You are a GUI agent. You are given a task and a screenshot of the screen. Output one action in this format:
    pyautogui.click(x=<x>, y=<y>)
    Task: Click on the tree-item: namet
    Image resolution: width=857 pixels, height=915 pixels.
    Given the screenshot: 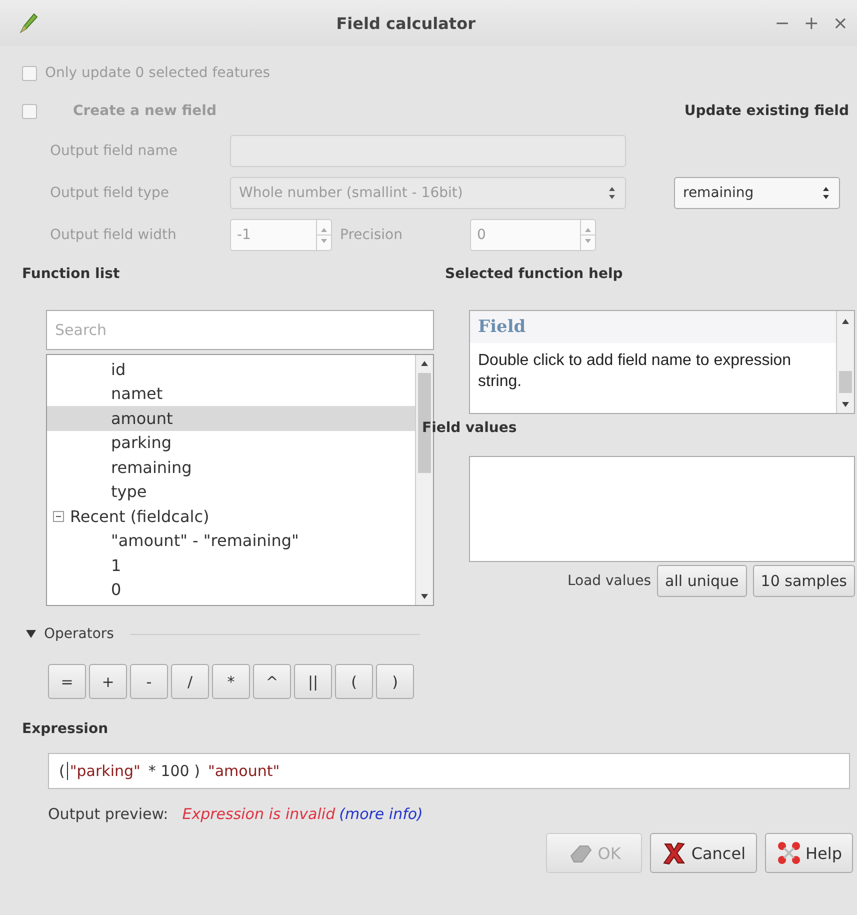 What is the action you would take?
    pyautogui.click(x=231, y=394)
    